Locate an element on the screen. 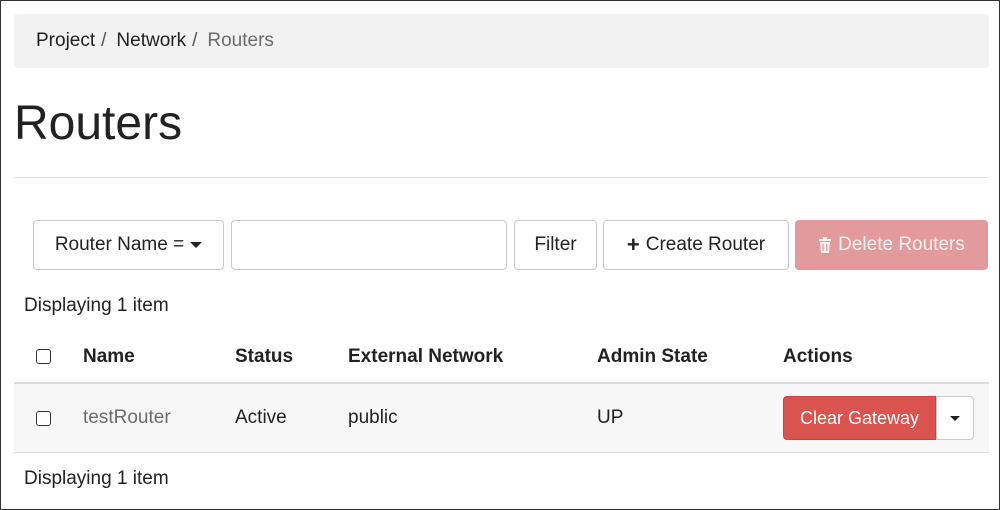  create-router-button: + Create Router is located at coordinates (696, 245).